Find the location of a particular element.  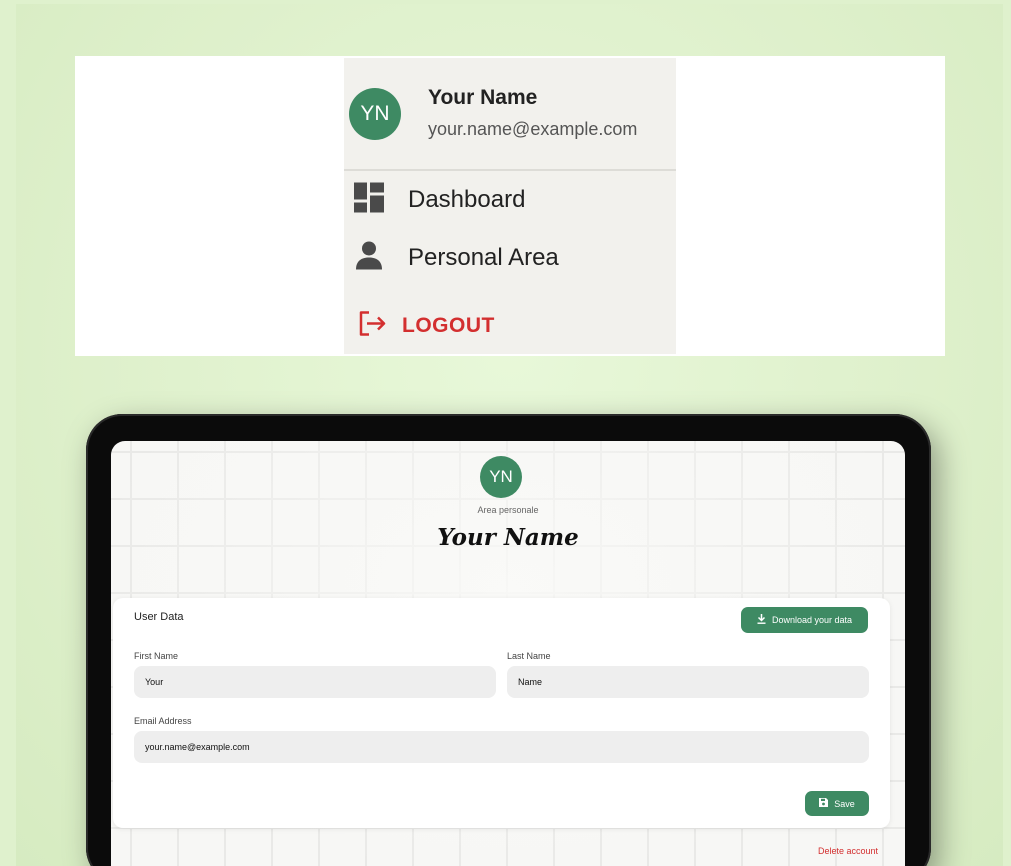

profile-avatar: YN is located at coordinates (501, 477).